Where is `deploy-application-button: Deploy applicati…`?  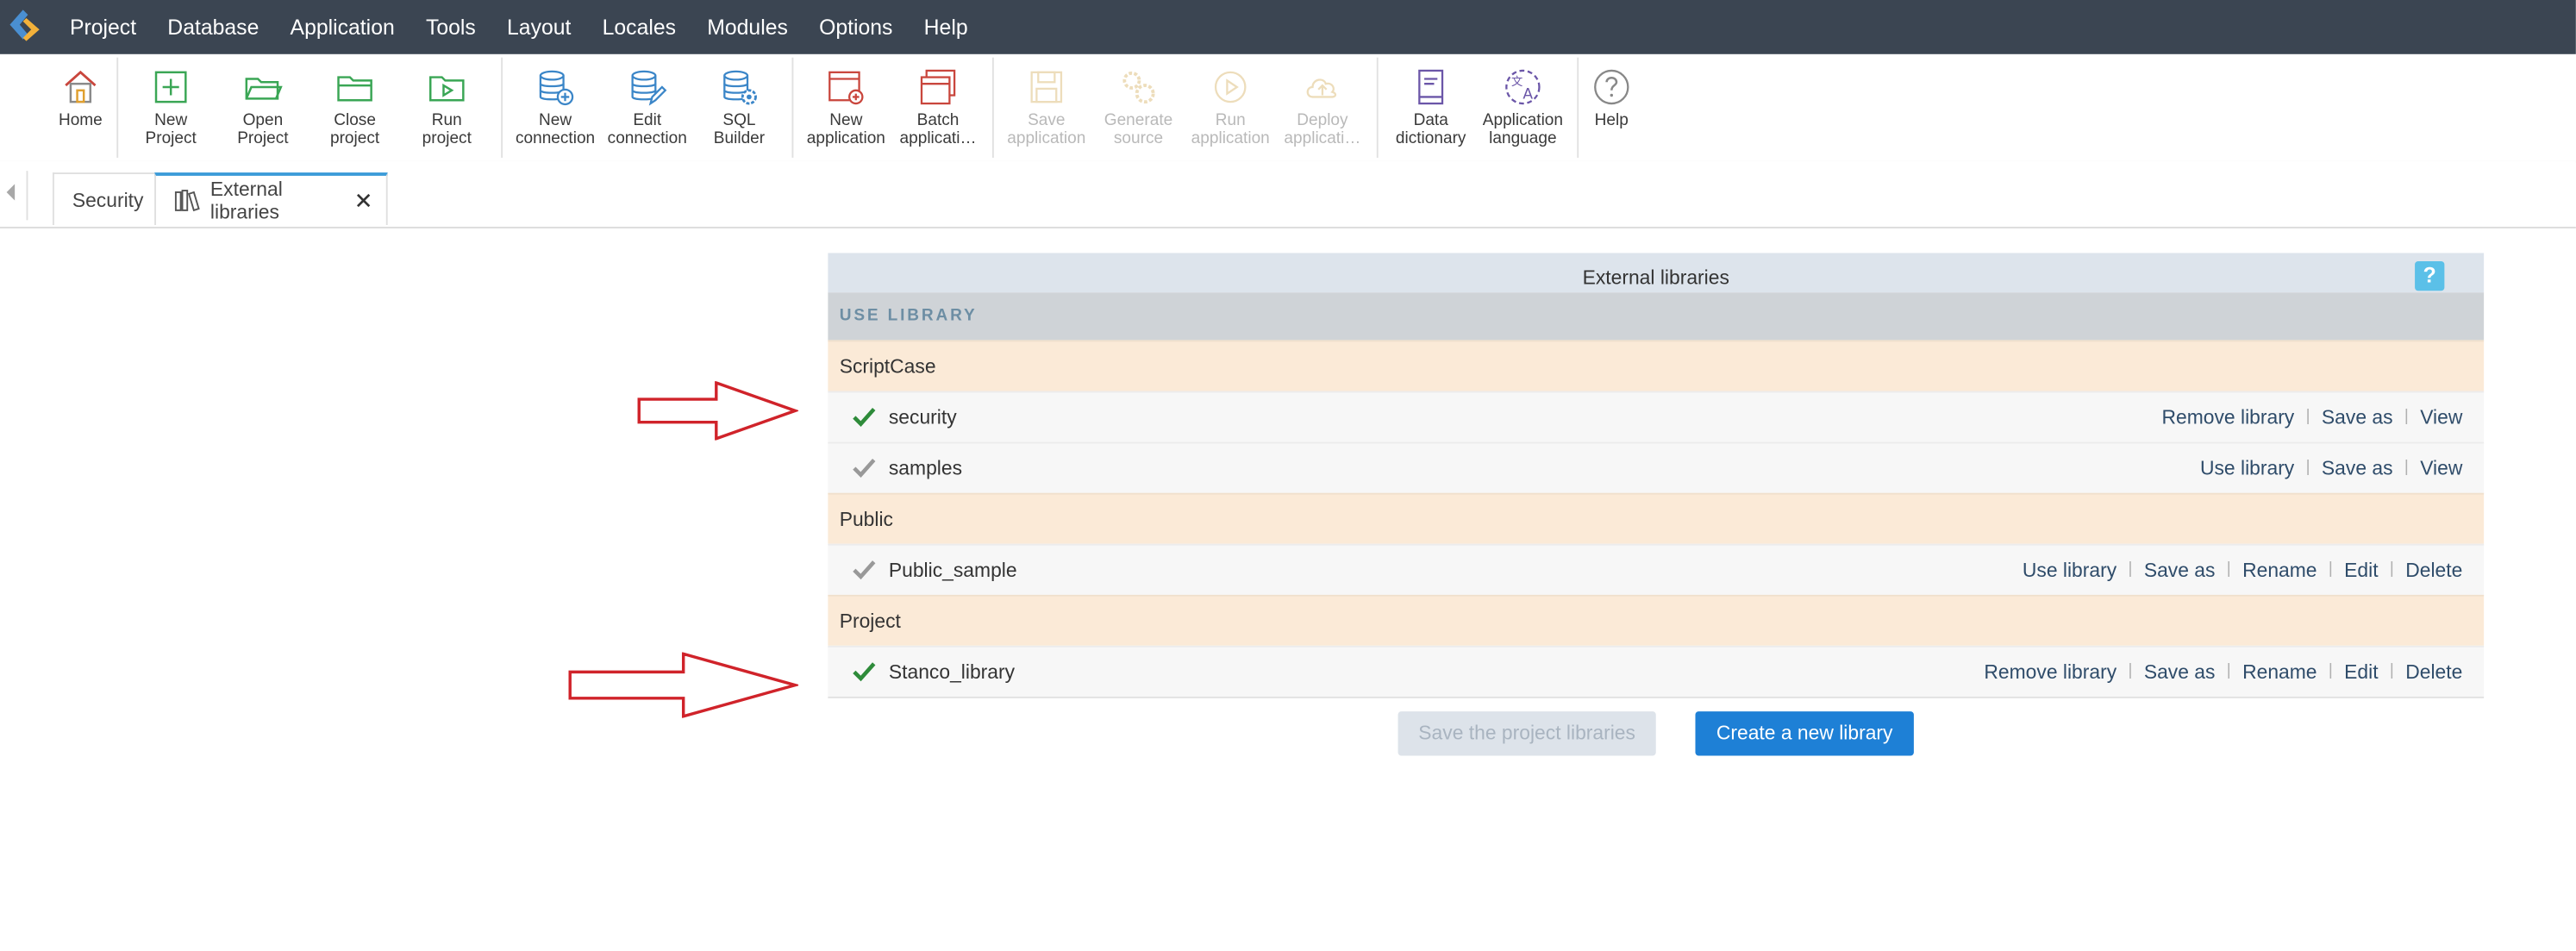 deploy-application-button: Deploy applicati… is located at coordinates (1323, 107).